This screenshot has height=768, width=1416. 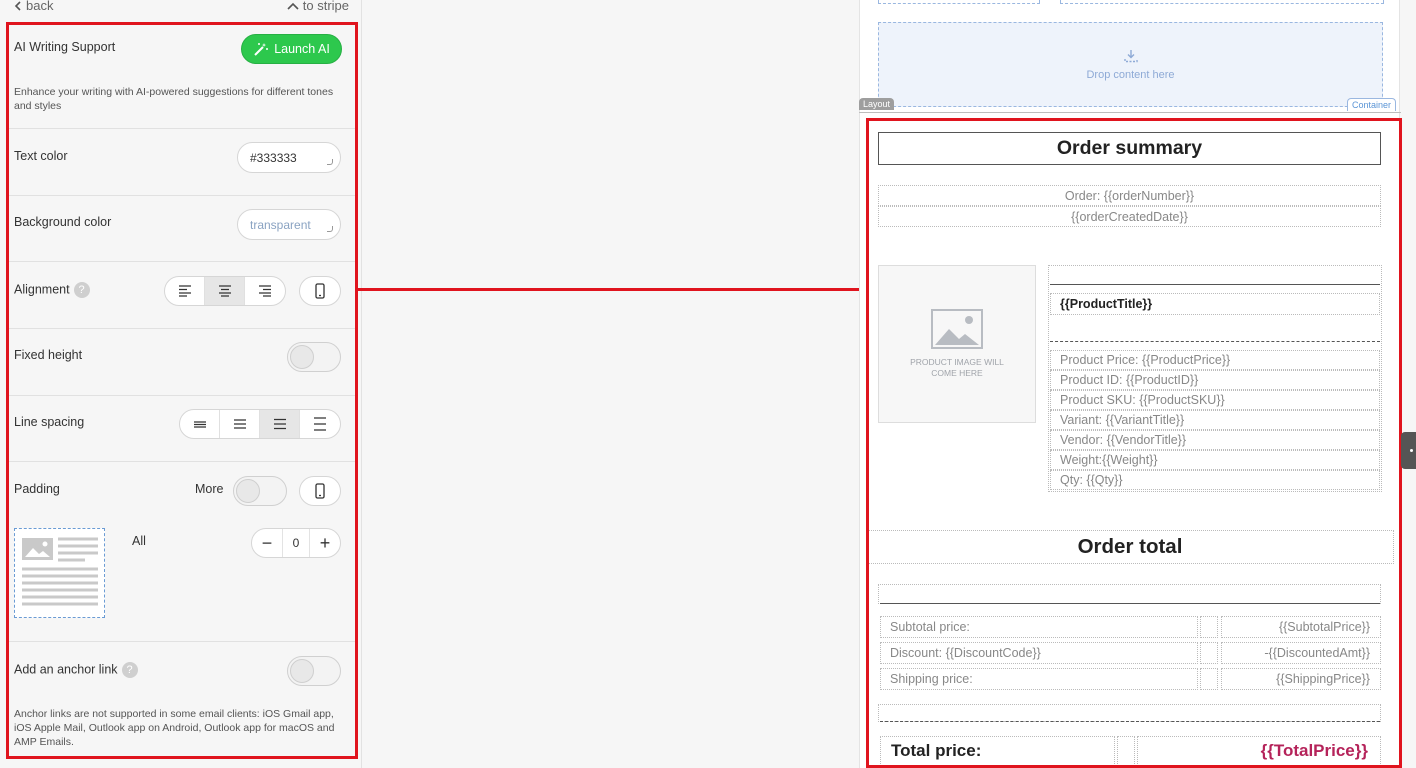 I want to click on chevron-left-icon, so click(x=17, y=5).